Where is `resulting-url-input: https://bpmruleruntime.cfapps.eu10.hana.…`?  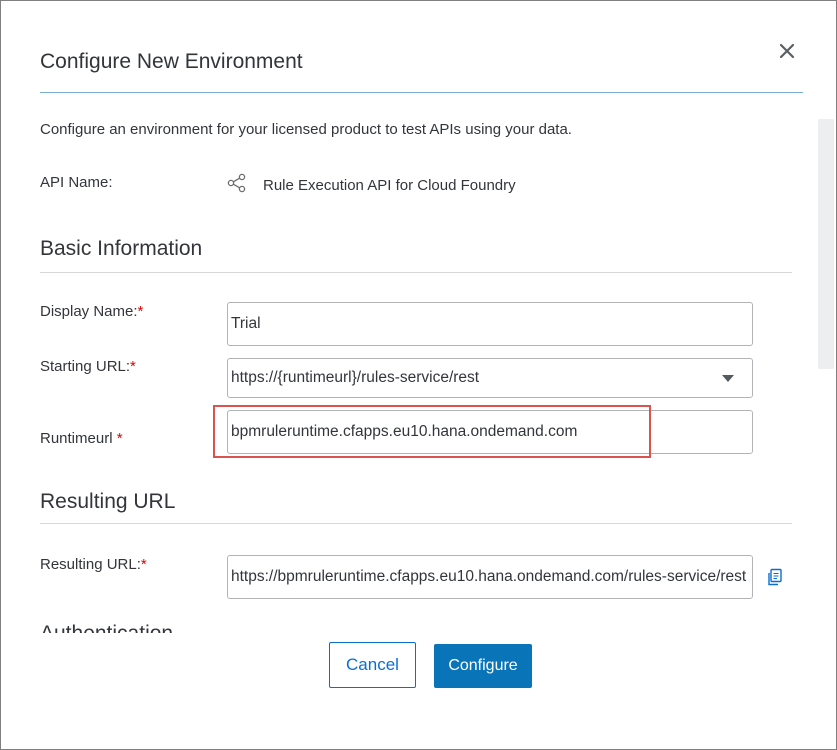 resulting-url-input: https://bpmruleruntime.cfapps.eu10.hana.… is located at coordinates (490, 577).